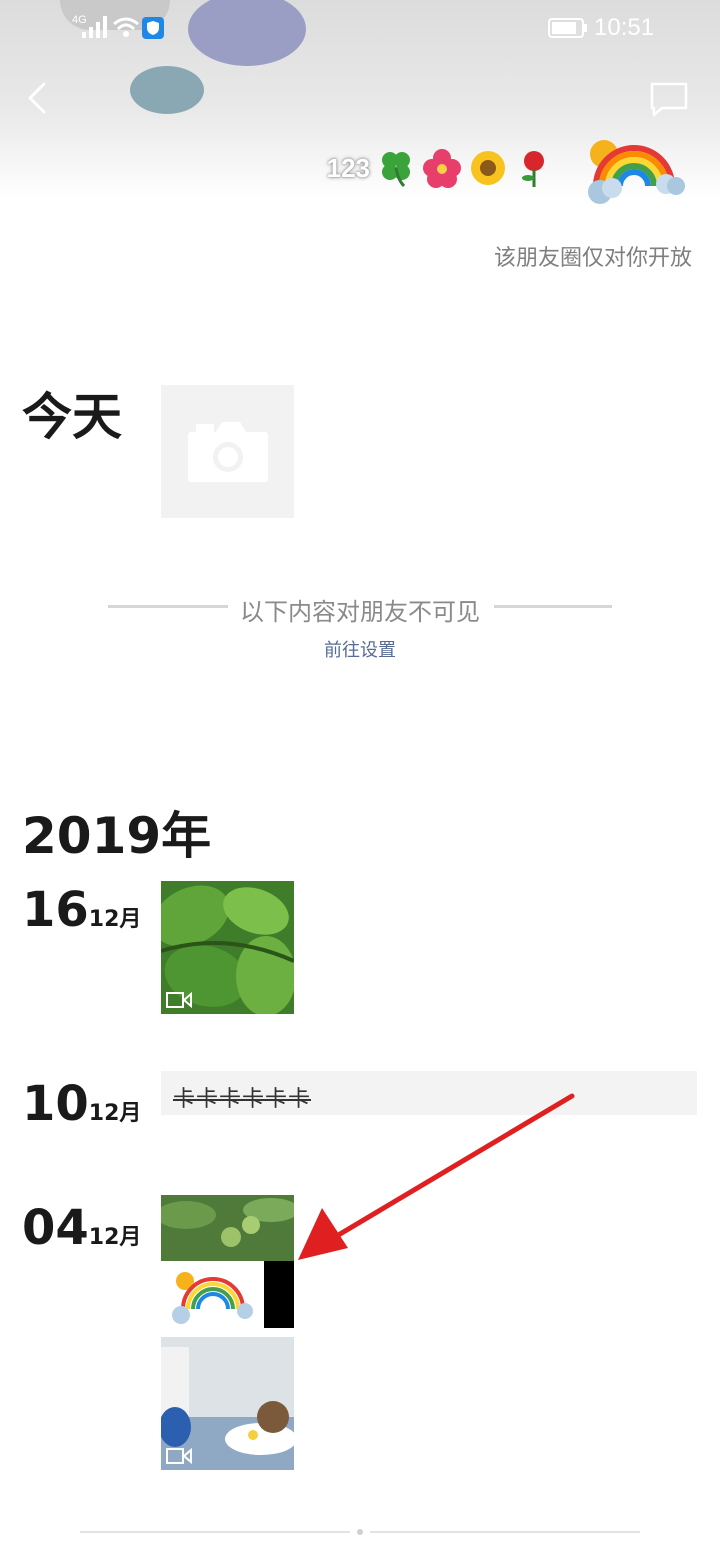  What do you see at coordinates (153, 28) in the screenshot?
I see `security-shield-icon` at bounding box center [153, 28].